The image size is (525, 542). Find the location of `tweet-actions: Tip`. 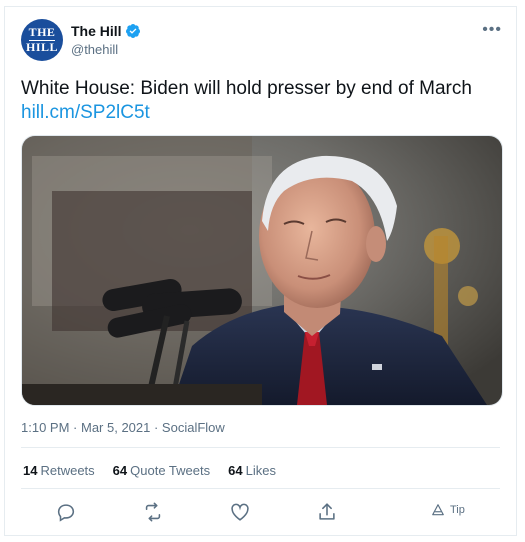

tweet-actions: Tip is located at coordinates (260, 513).